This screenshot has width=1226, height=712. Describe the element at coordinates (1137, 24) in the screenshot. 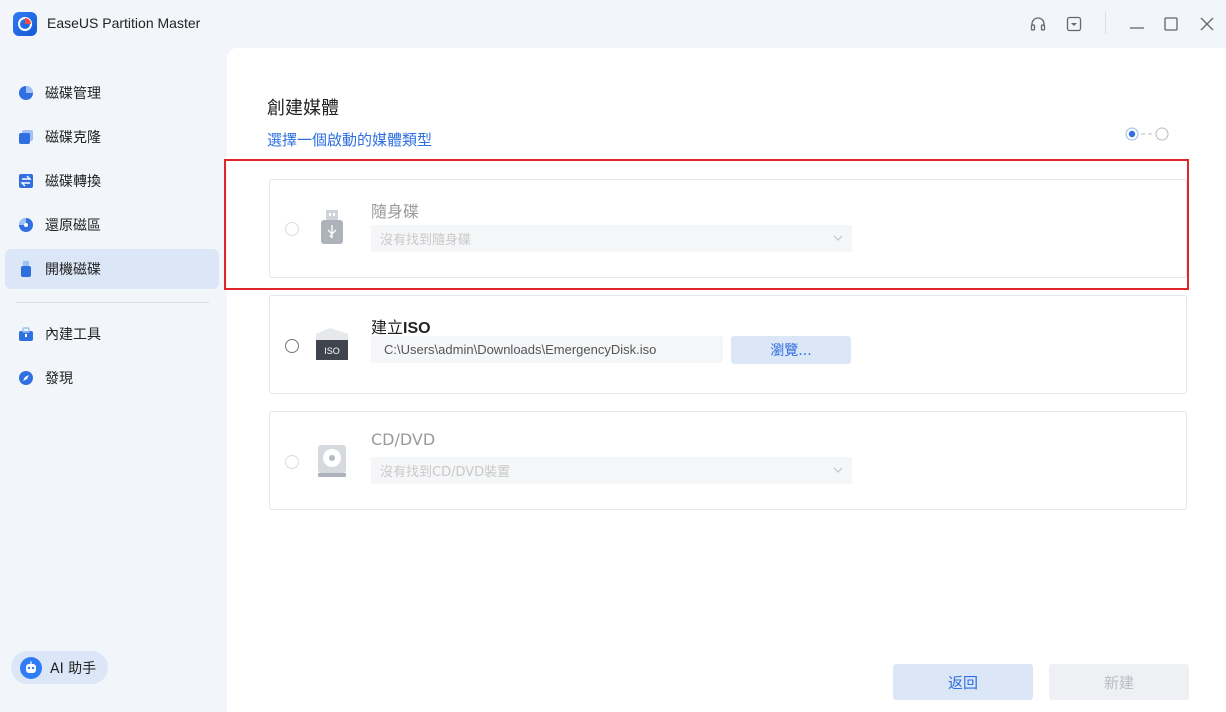

I see `minimize-icon` at that location.